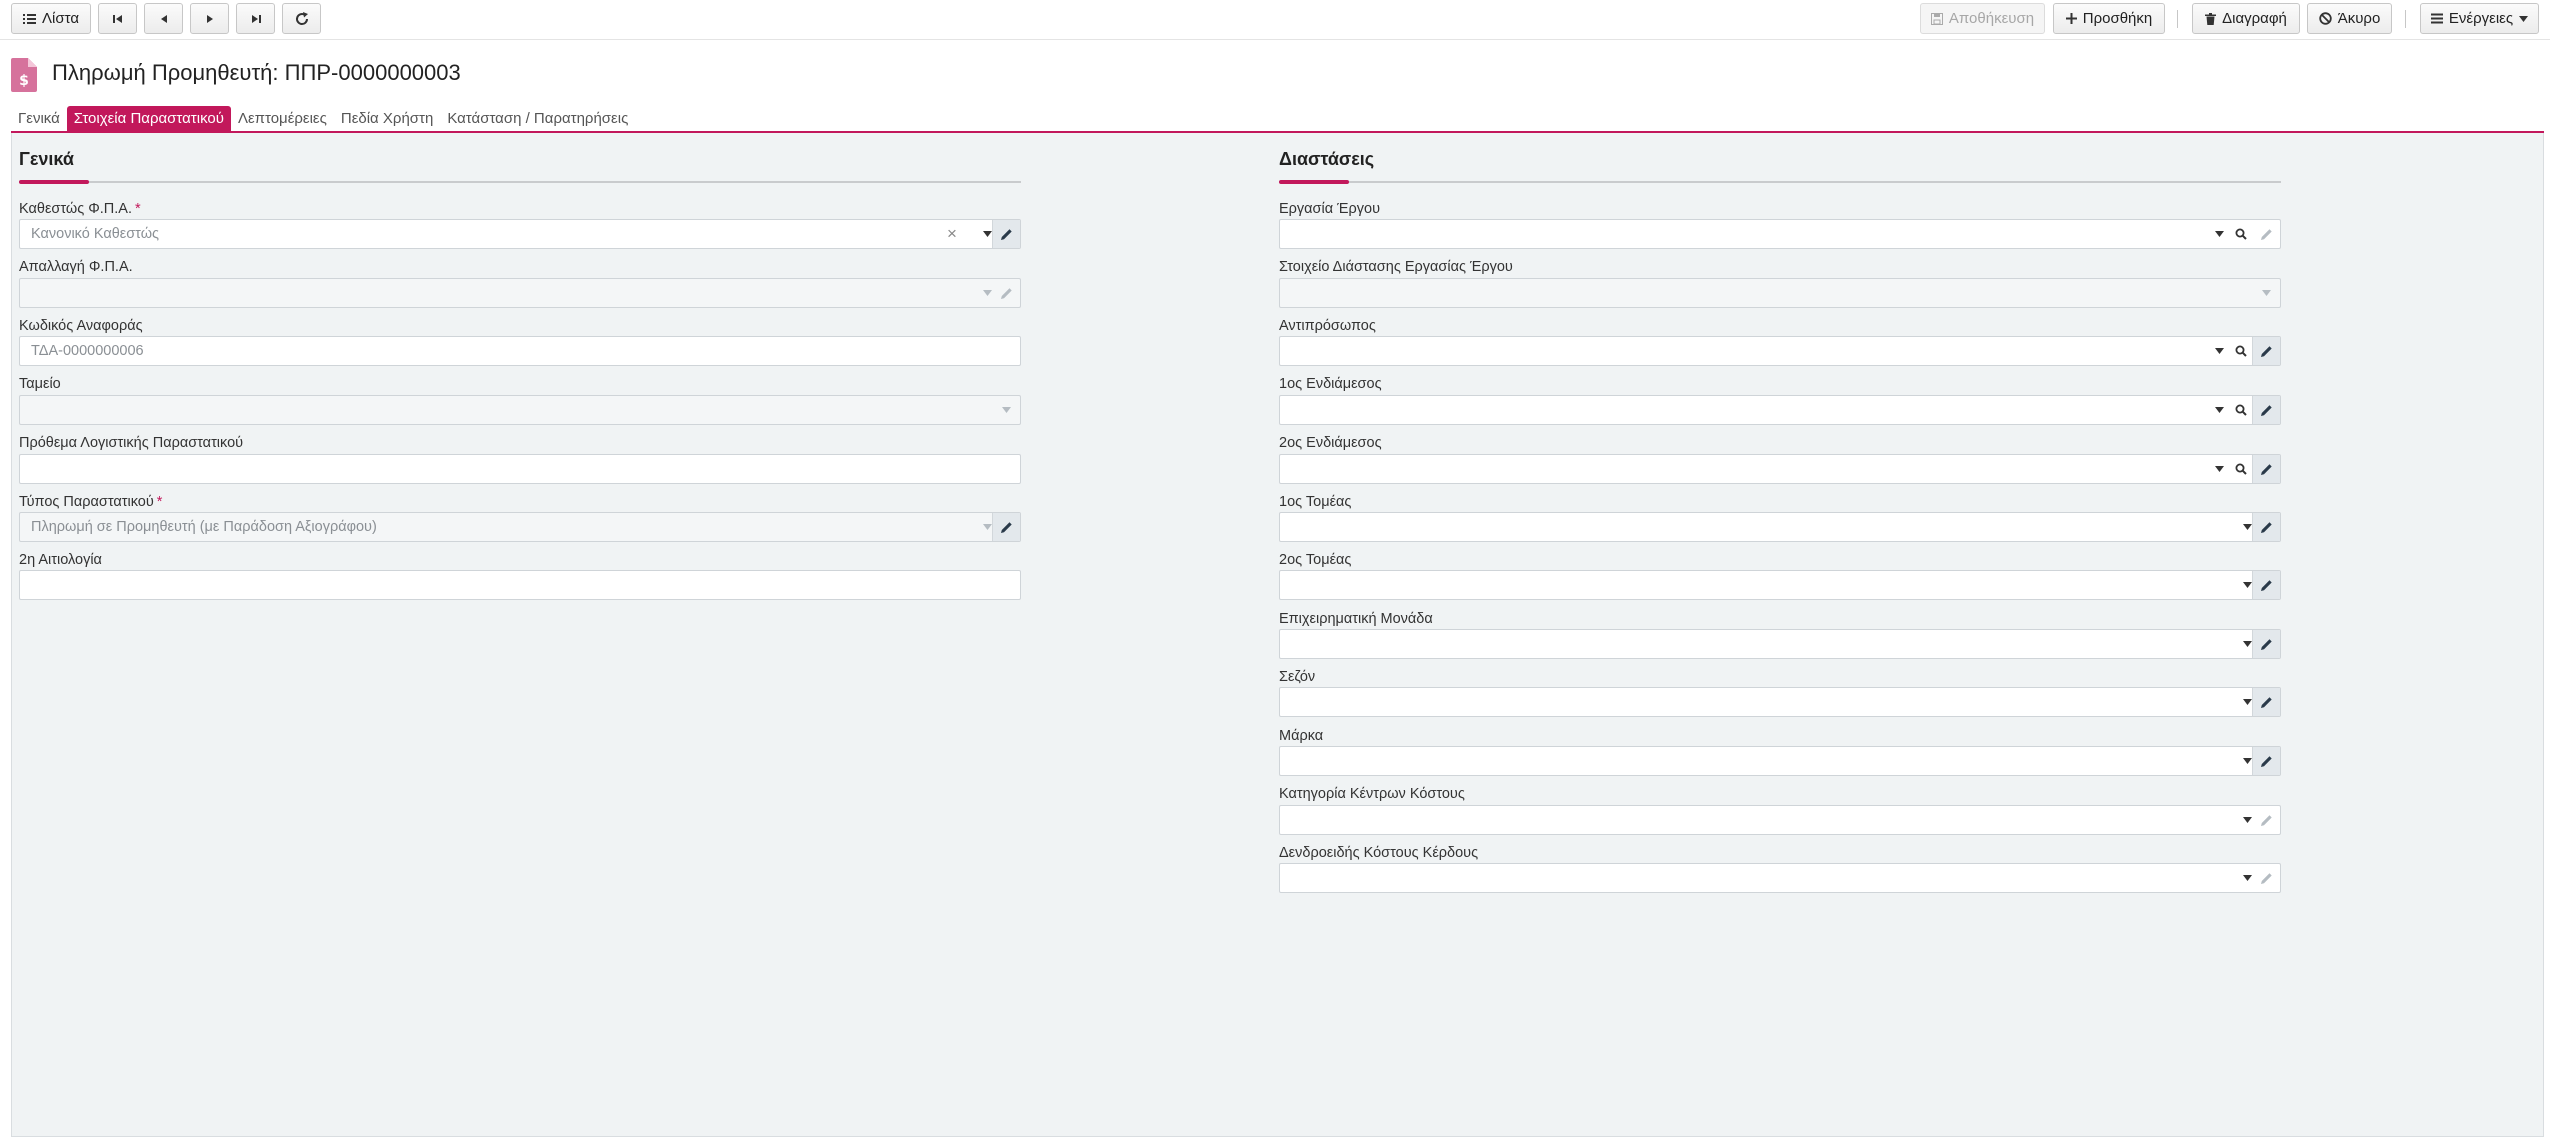  I want to click on required-marker: *, so click(159, 502).